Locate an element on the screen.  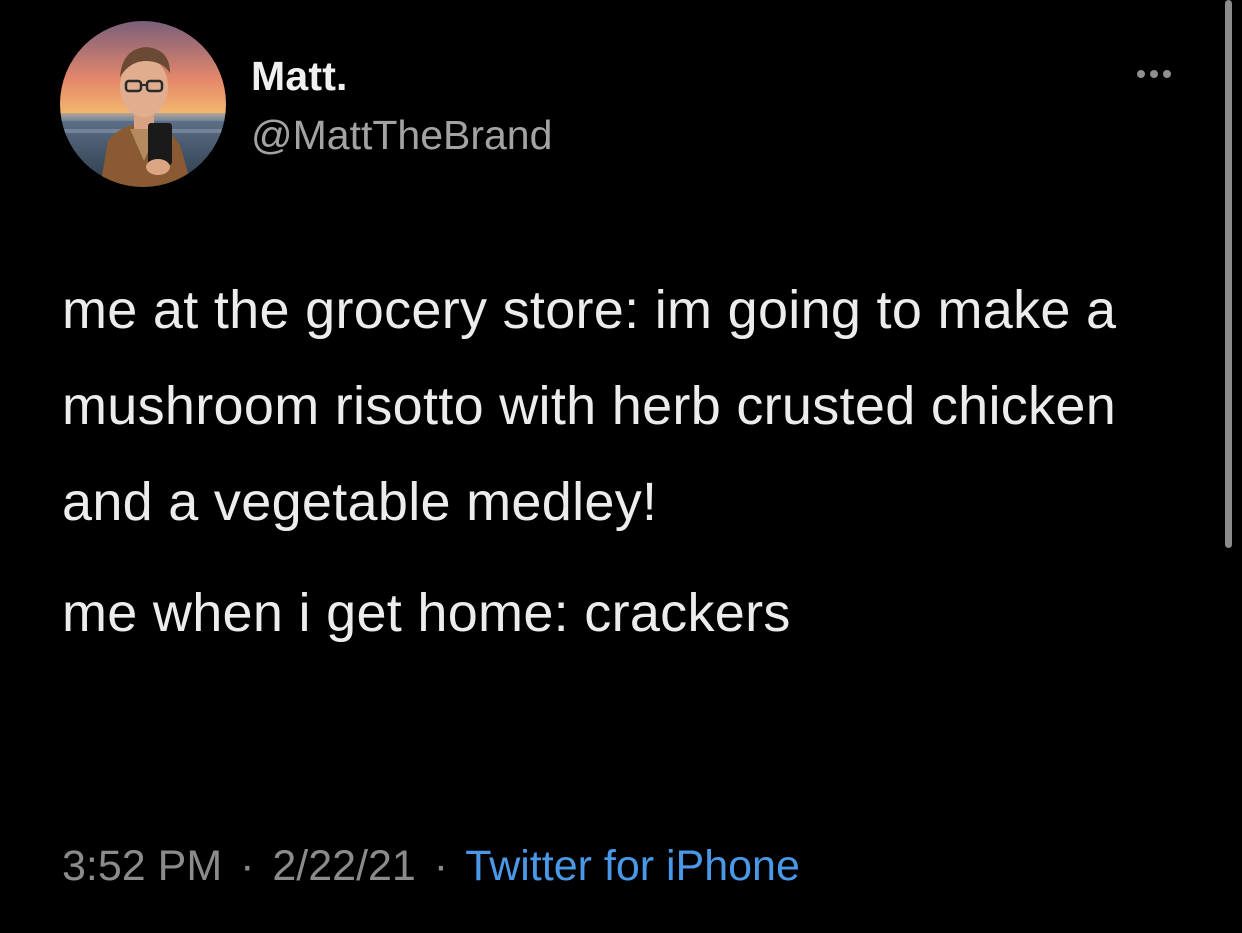
tweet-meta: 3:52 PM · 2/22/21 · Twitter for iPhone is located at coordinates (431, 866).